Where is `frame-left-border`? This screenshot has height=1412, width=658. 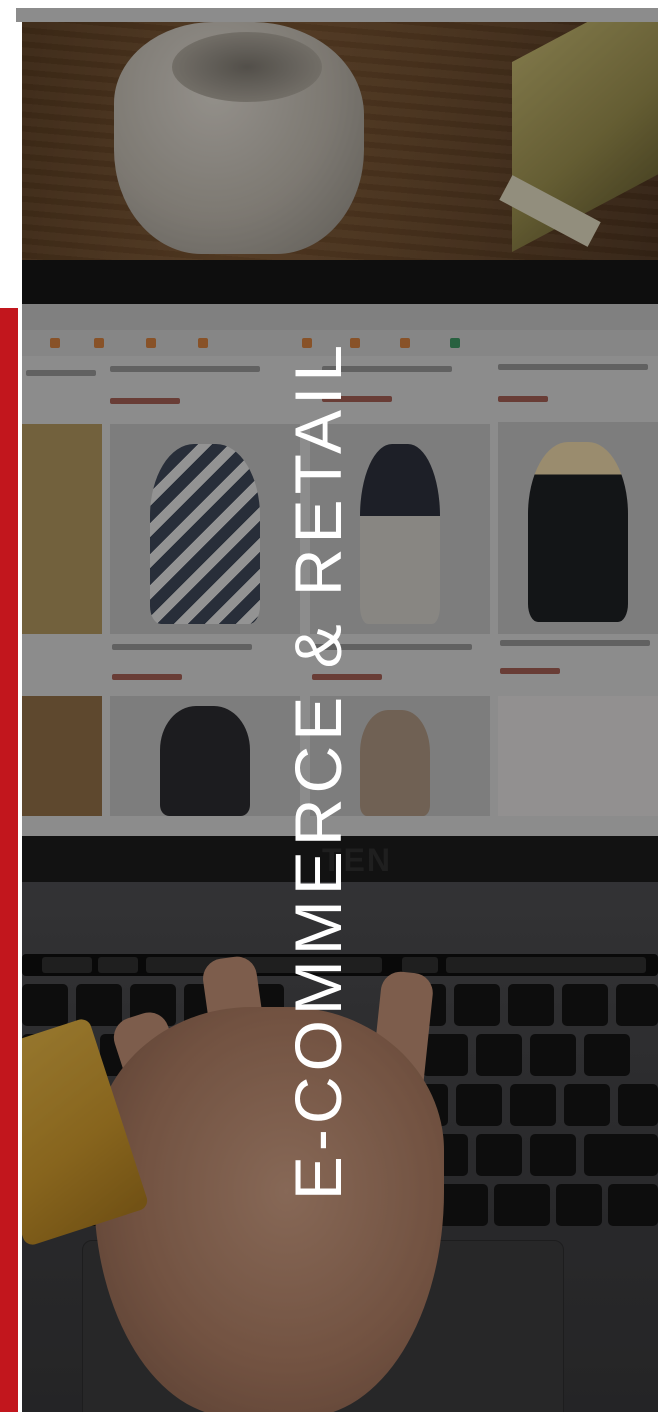
frame-left-border is located at coordinates (8, 155).